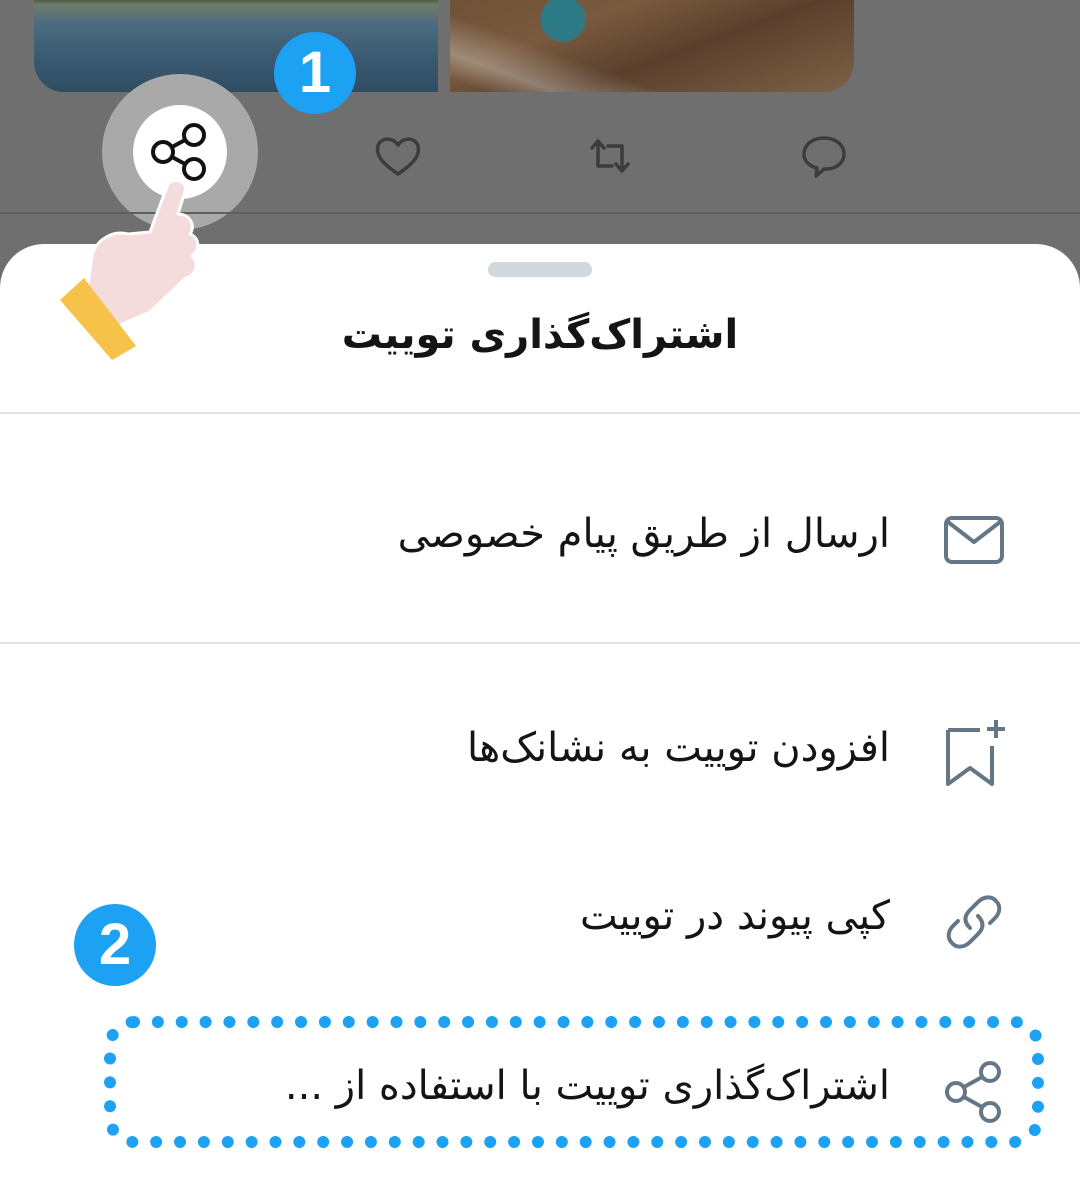  What do you see at coordinates (652, 46) in the screenshot?
I see `tweet-image-mountain` at bounding box center [652, 46].